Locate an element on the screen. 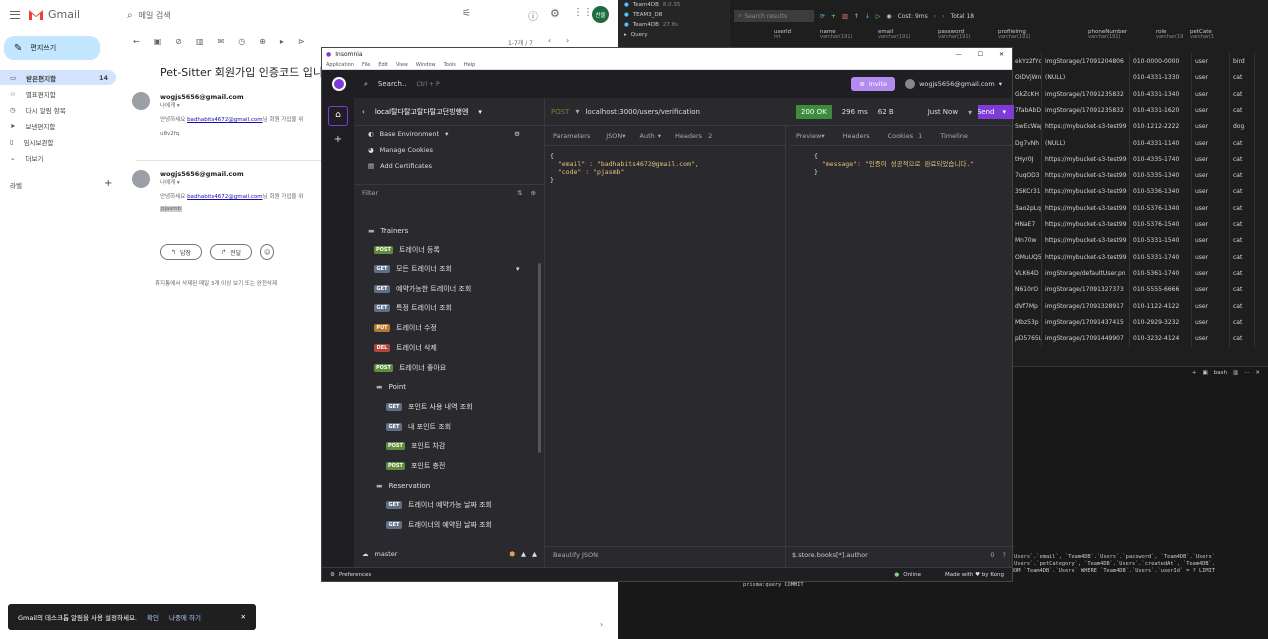  table-cell: 3SKCr31 is located at coordinates (1027, 192).